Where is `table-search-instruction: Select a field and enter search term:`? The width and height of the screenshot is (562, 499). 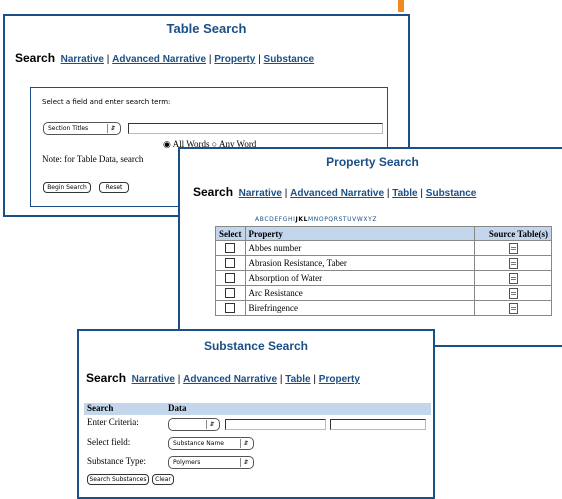
table-search-instruction: Select a field and enter search term: is located at coordinates (106, 102).